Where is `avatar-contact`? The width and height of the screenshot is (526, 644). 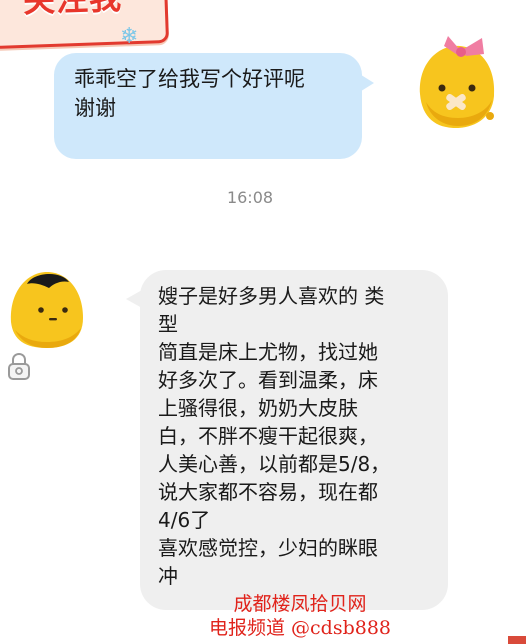
avatar-contact is located at coordinates (46, 308).